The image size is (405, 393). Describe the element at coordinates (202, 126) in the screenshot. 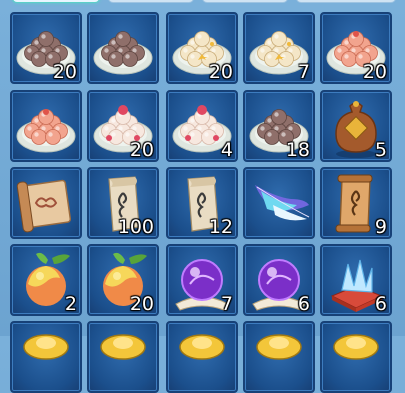

I see `inventory-slot: 4` at that location.